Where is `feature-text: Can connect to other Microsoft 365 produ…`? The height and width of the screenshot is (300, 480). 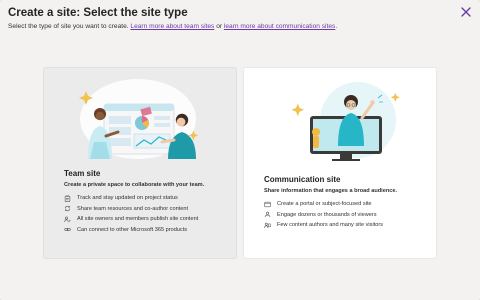 feature-text: Can connect to other Microsoft 365 produ… is located at coordinates (132, 229).